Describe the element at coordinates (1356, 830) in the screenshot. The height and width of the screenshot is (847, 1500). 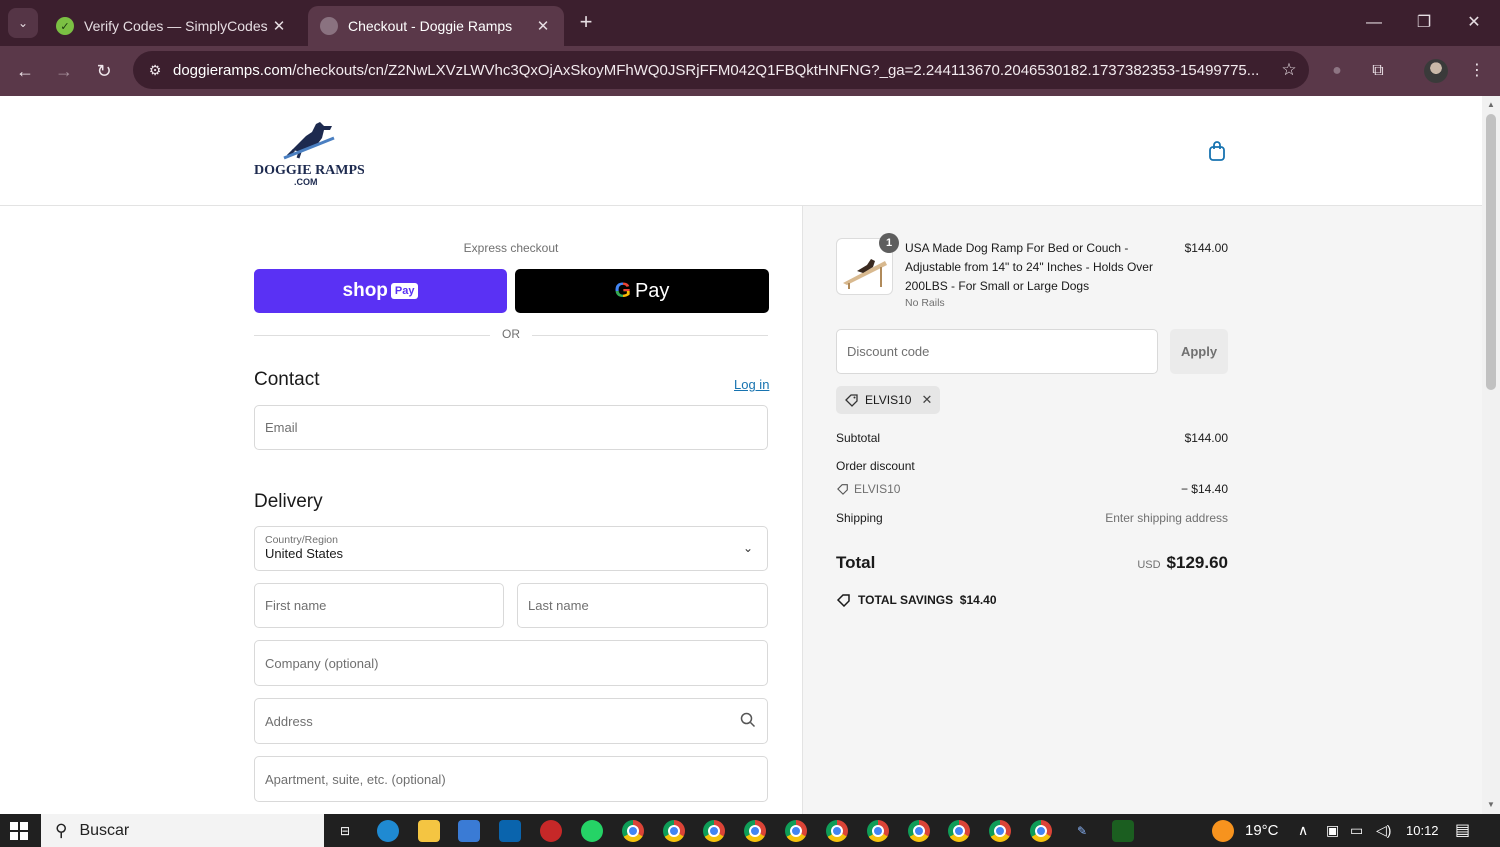
I see `network-icon: ▭` at that location.